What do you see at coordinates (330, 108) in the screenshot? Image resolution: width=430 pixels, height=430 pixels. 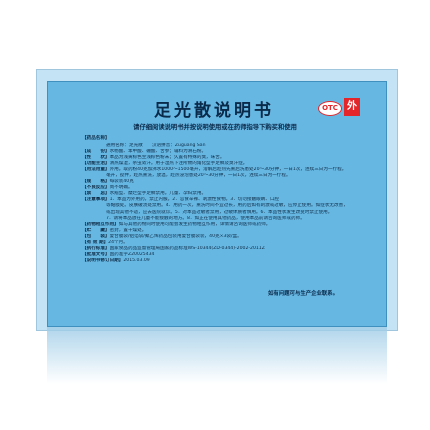 I see `otc-badge: OTC` at bounding box center [330, 108].